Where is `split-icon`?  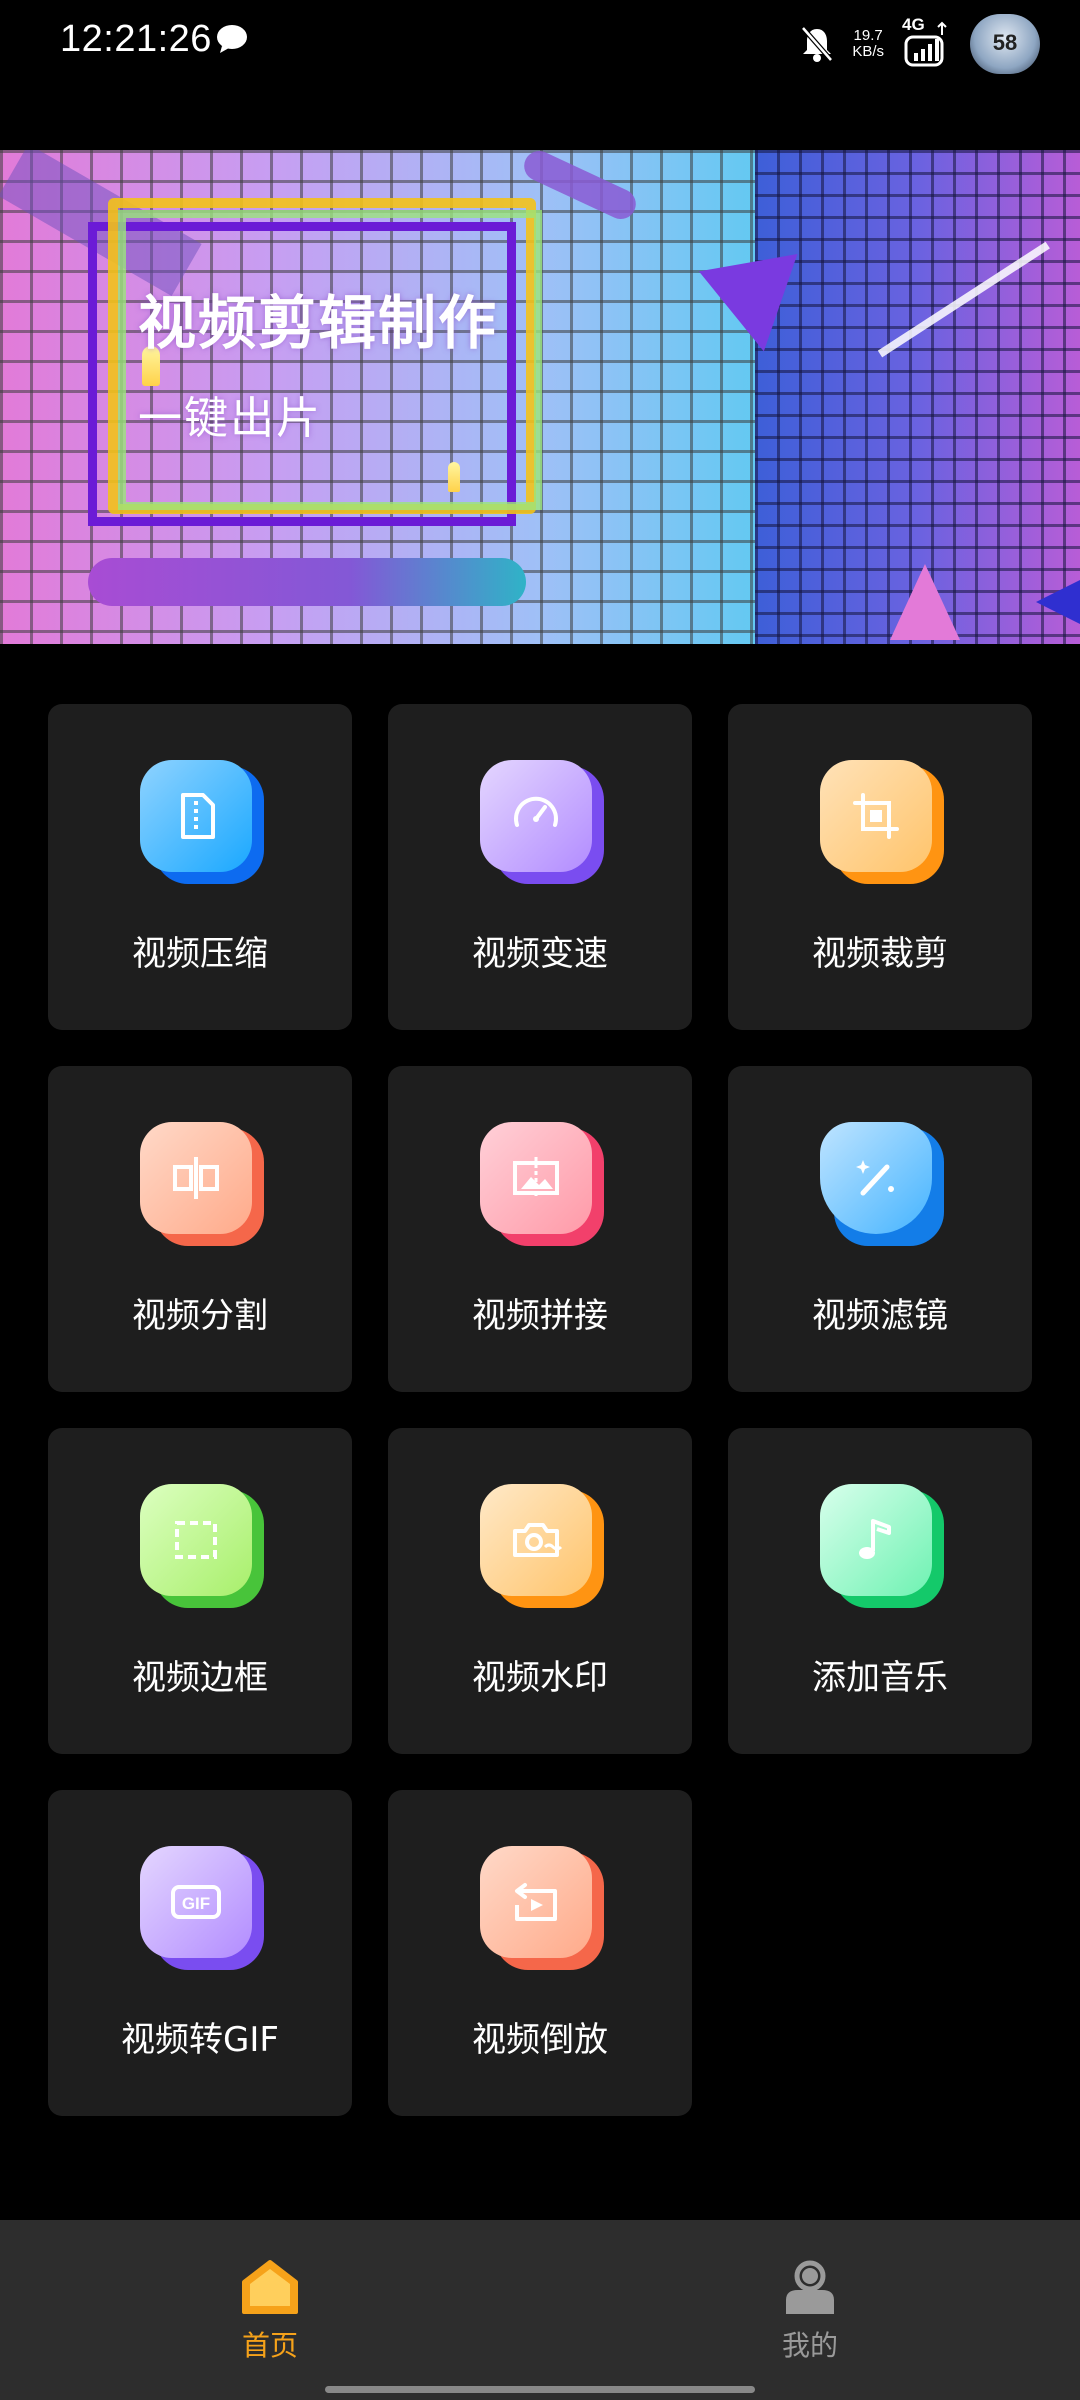
split-icon is located at coordinates (202, 1187).